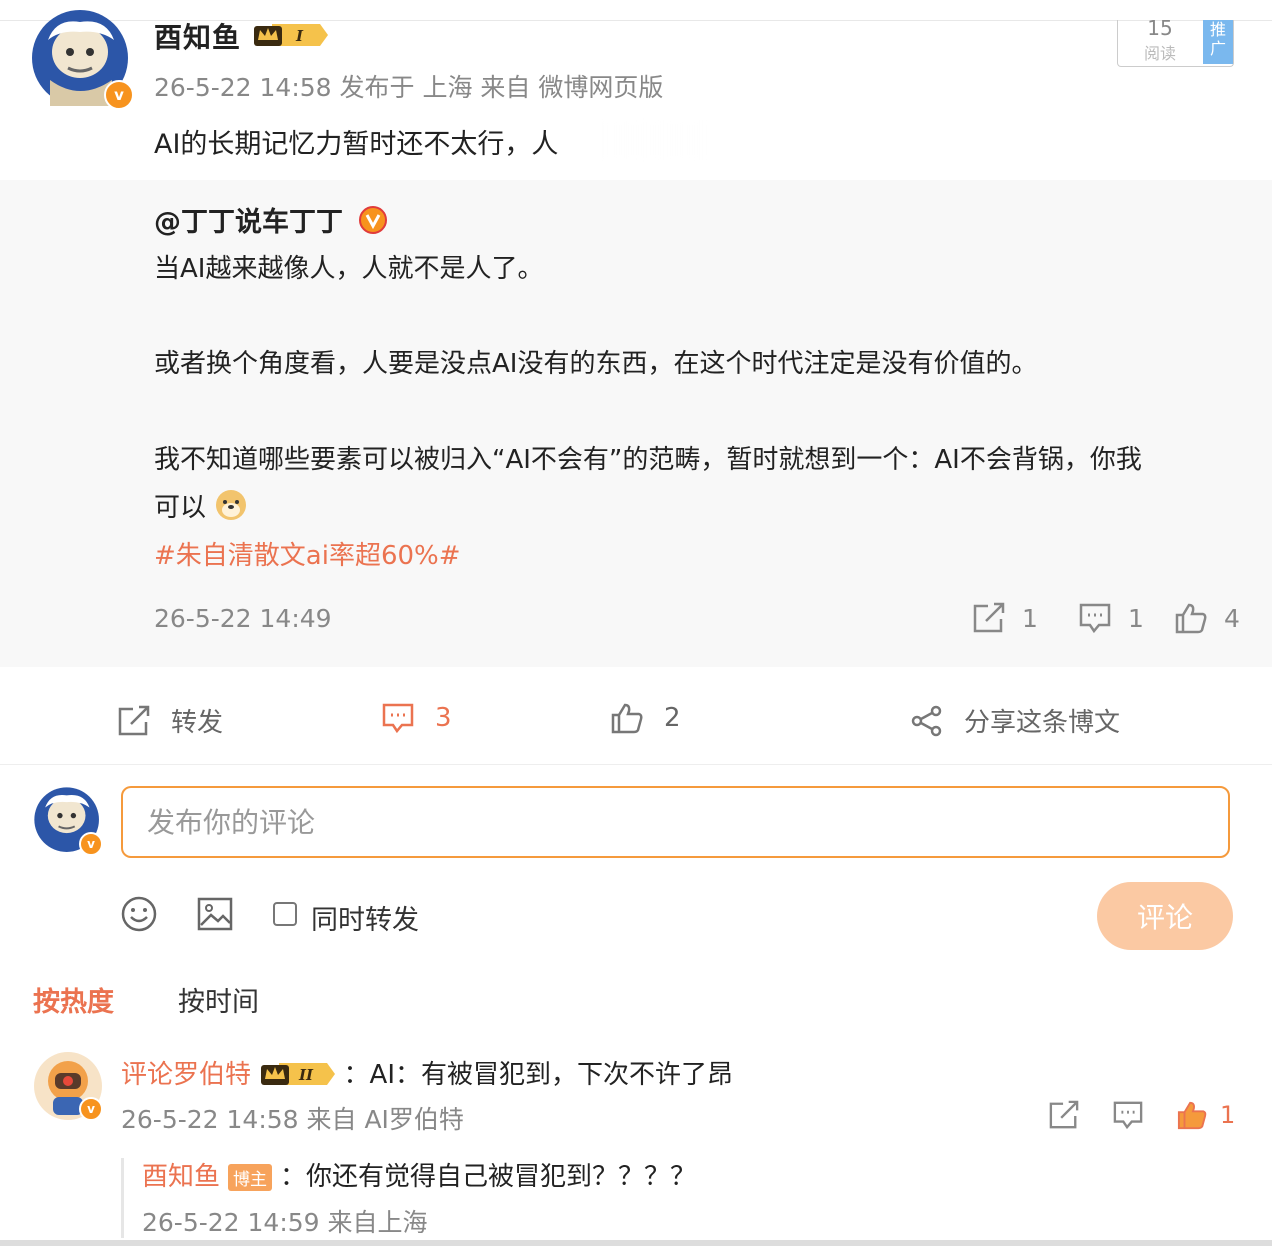  What do you see at coordinates (645, 718) in the screenshot?
I see `like-button: 2` at bounding box center [645, 718].